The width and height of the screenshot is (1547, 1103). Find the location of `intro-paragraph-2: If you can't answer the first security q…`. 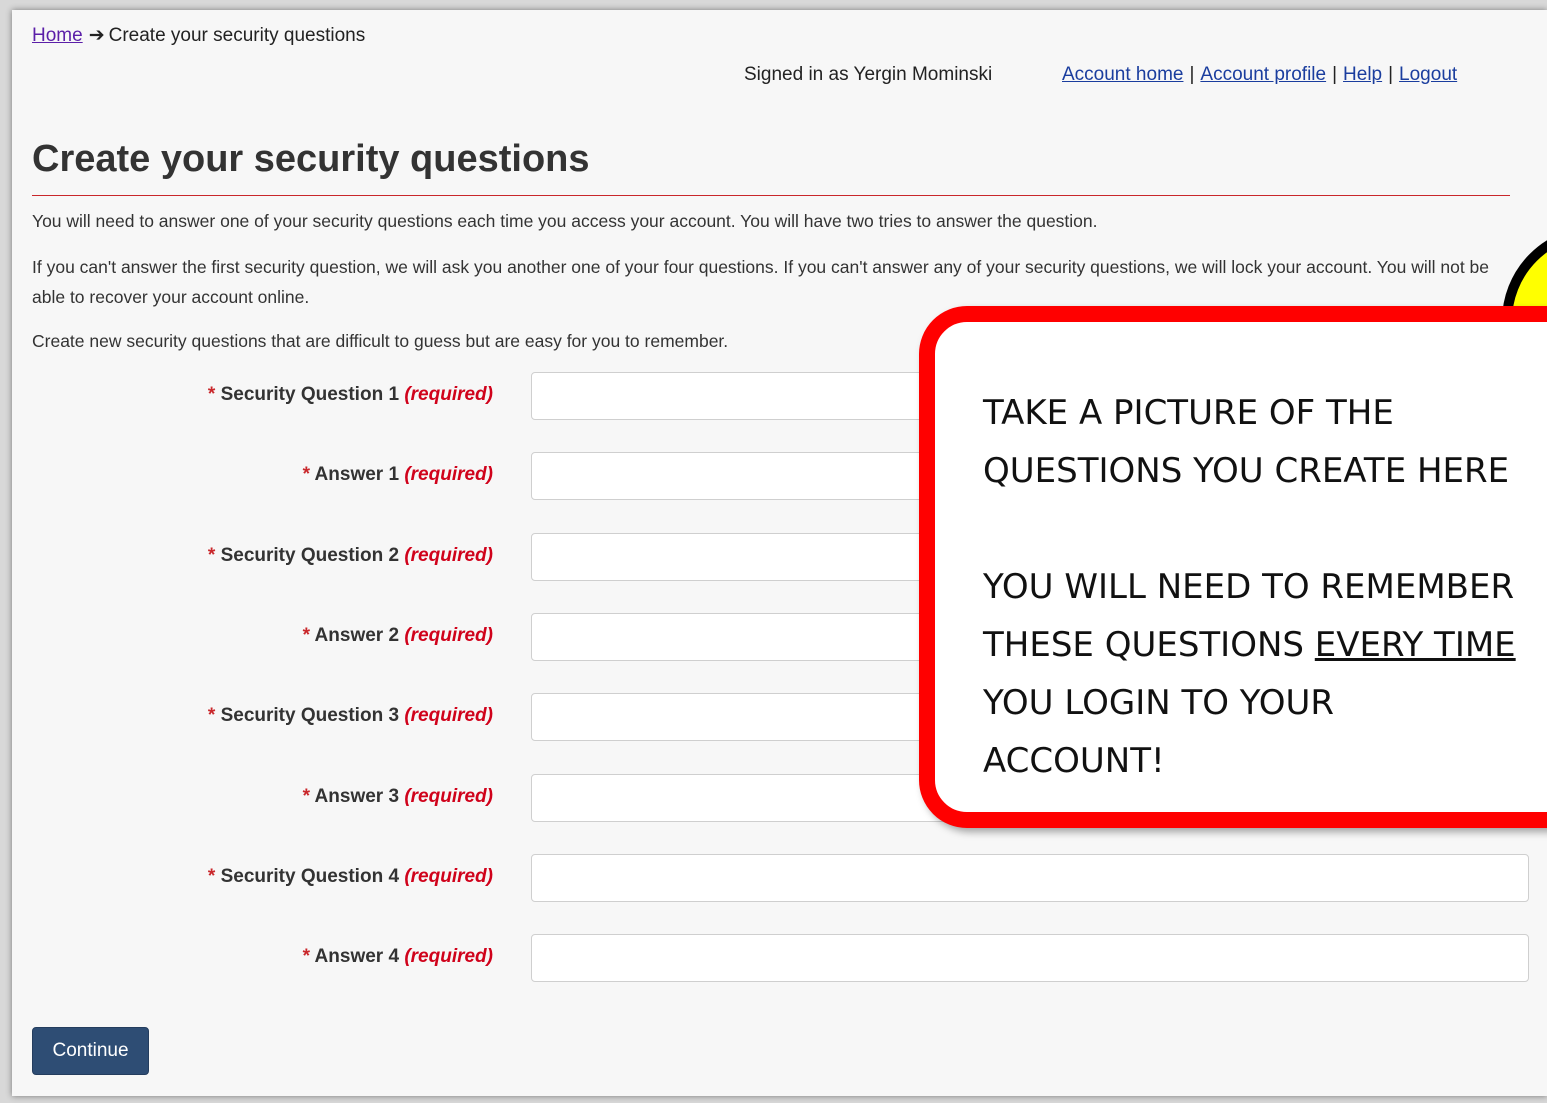

intro-paragraph-2: If you can't answer the first security q… is located at coordinates (761, 282).